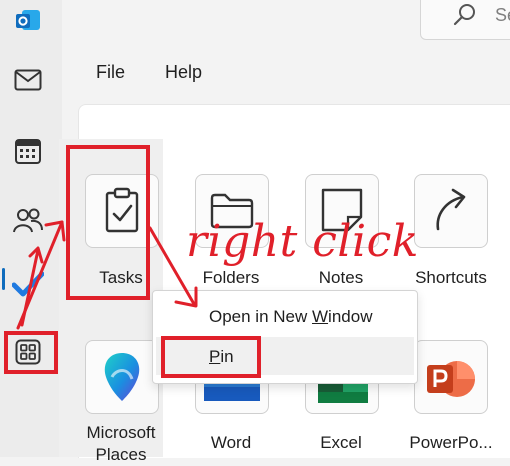  What do you see at coordinates (108, 222) in the screenshot?
I see `annotation-box-tasks` at bounding box center [108, 222].